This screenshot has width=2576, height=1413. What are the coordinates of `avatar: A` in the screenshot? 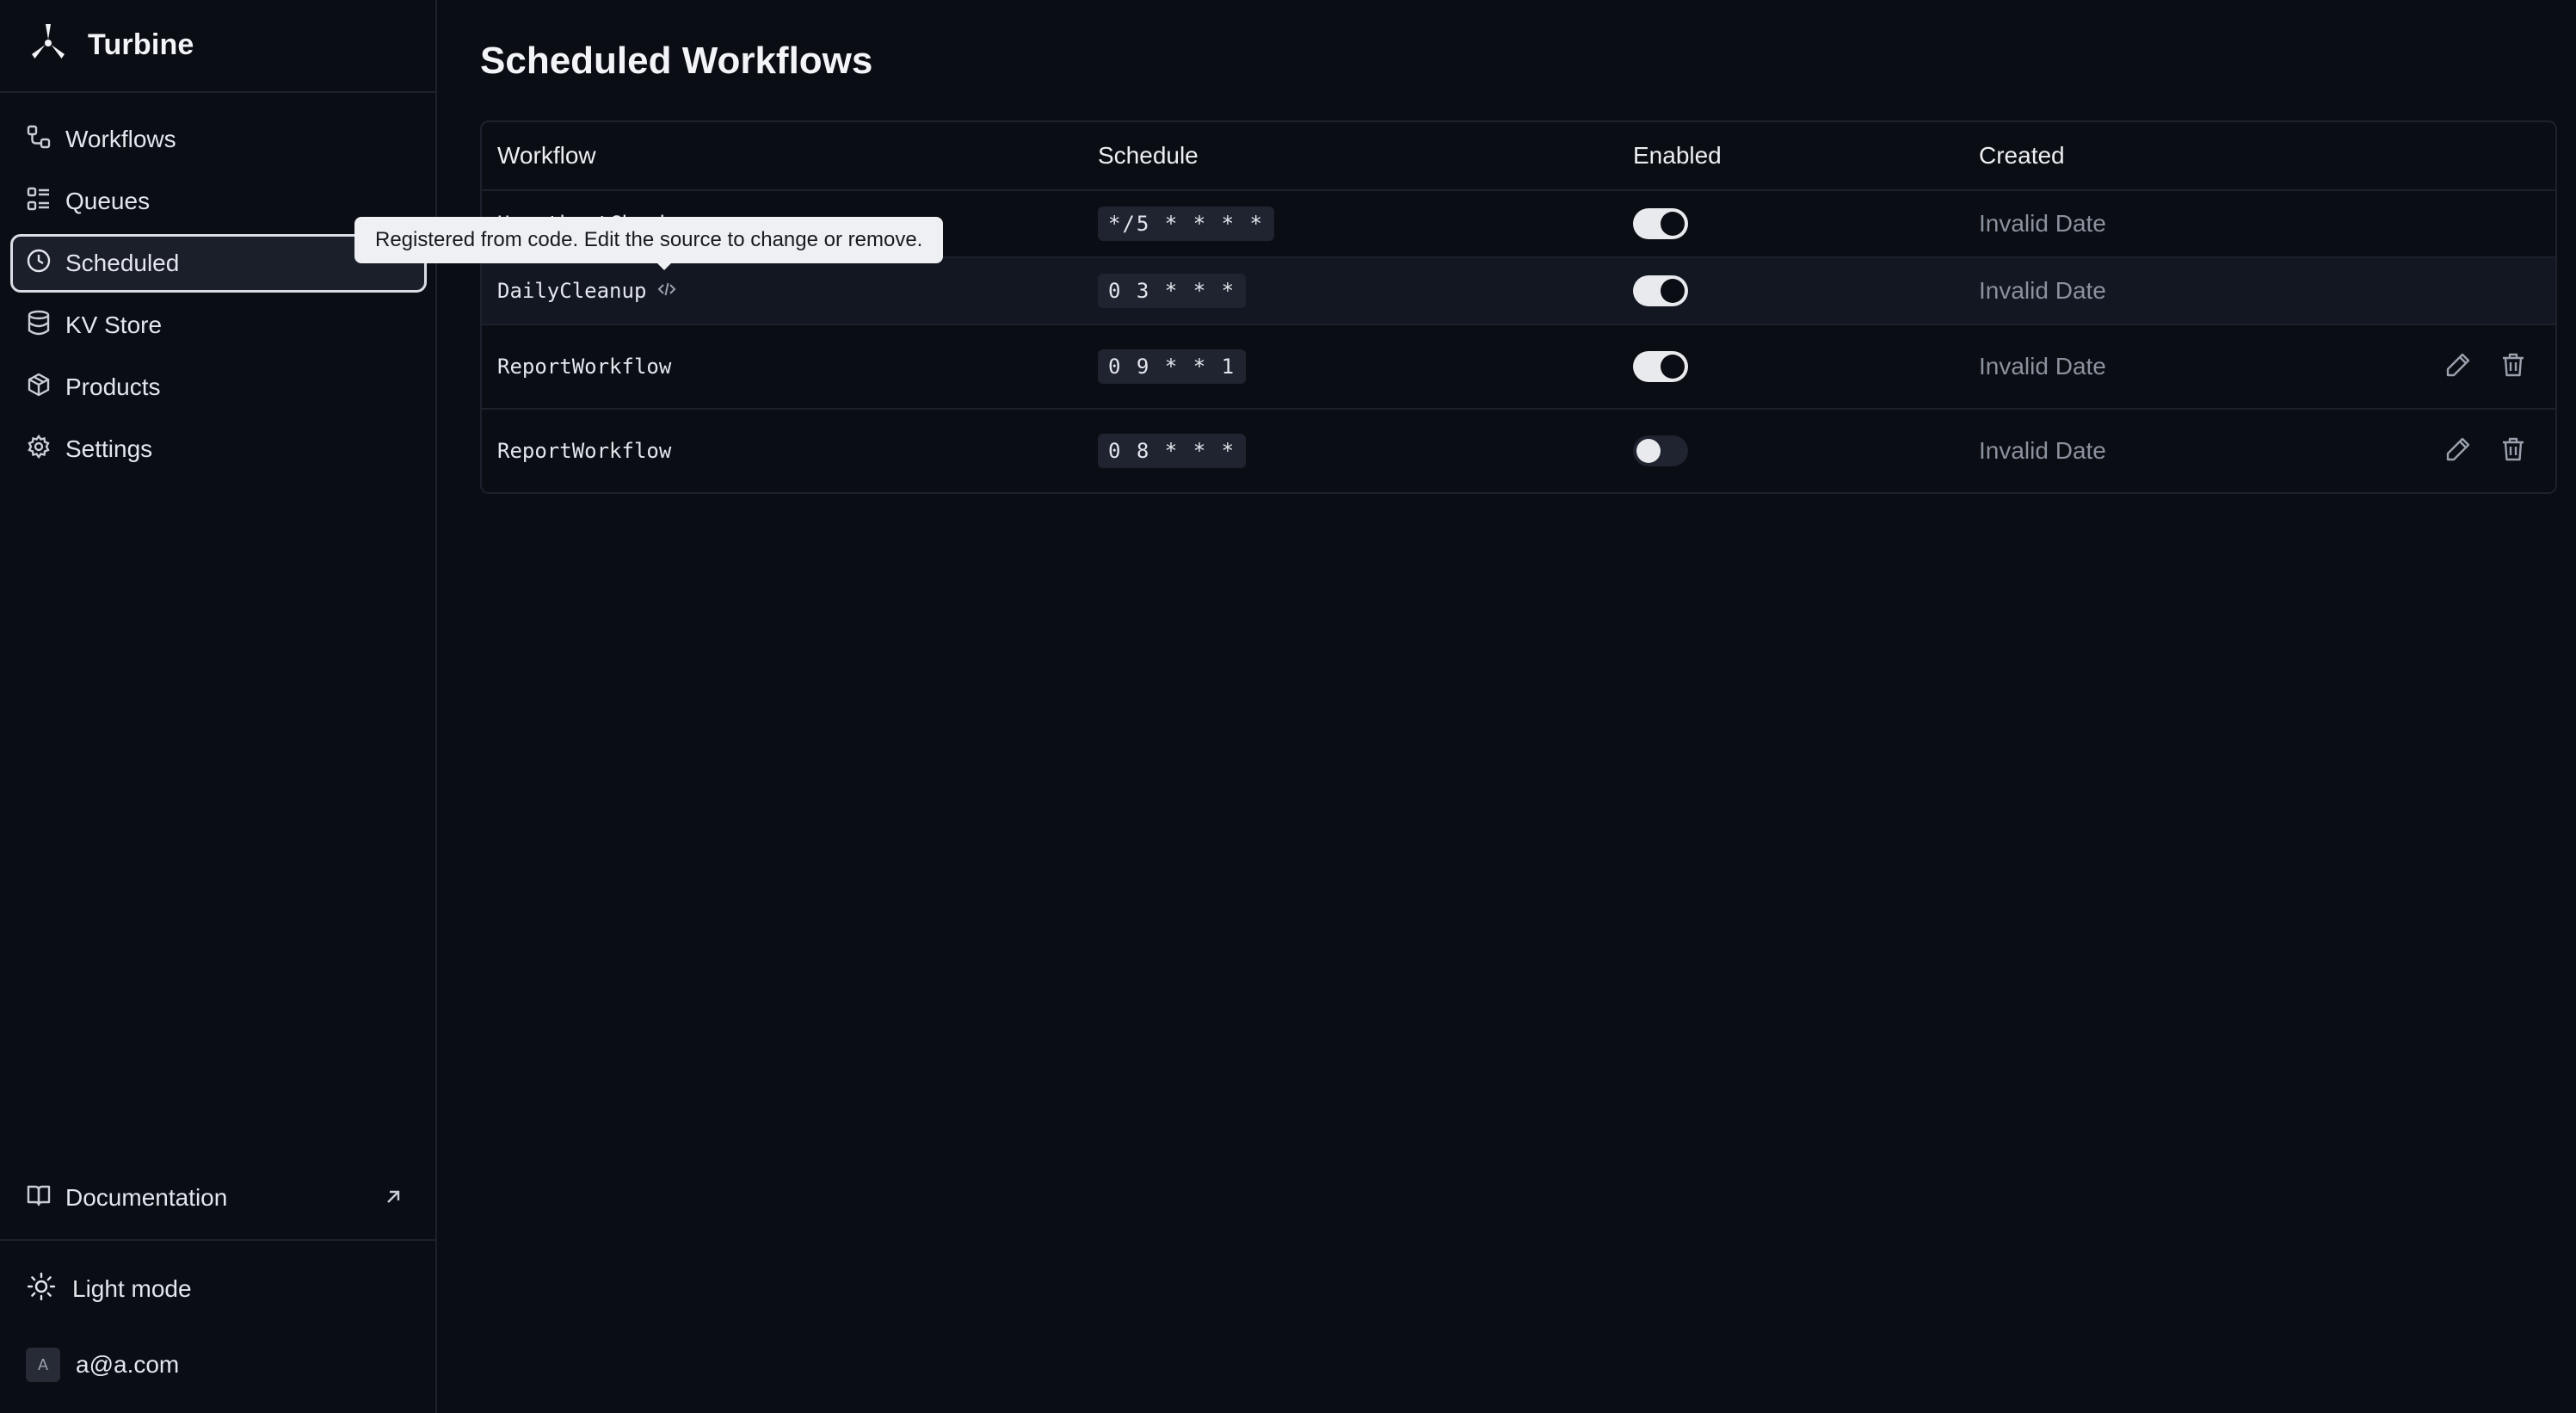 It's located at (43, 1365).